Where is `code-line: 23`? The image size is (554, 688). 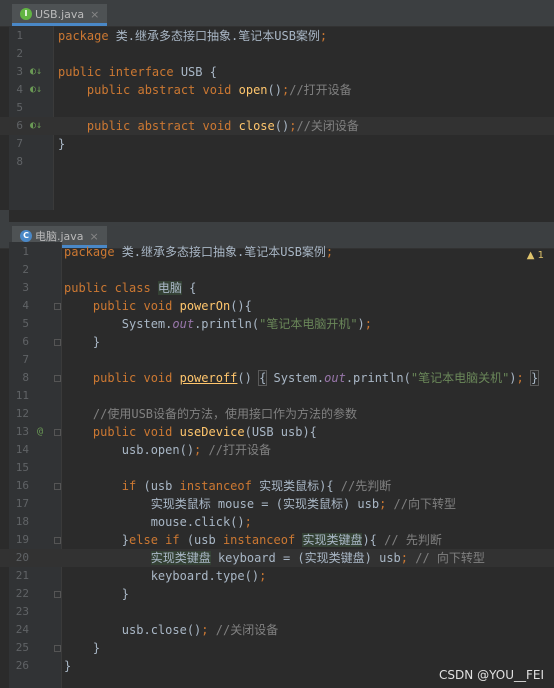 code-line: 23 is located at coordinates (277, 612).